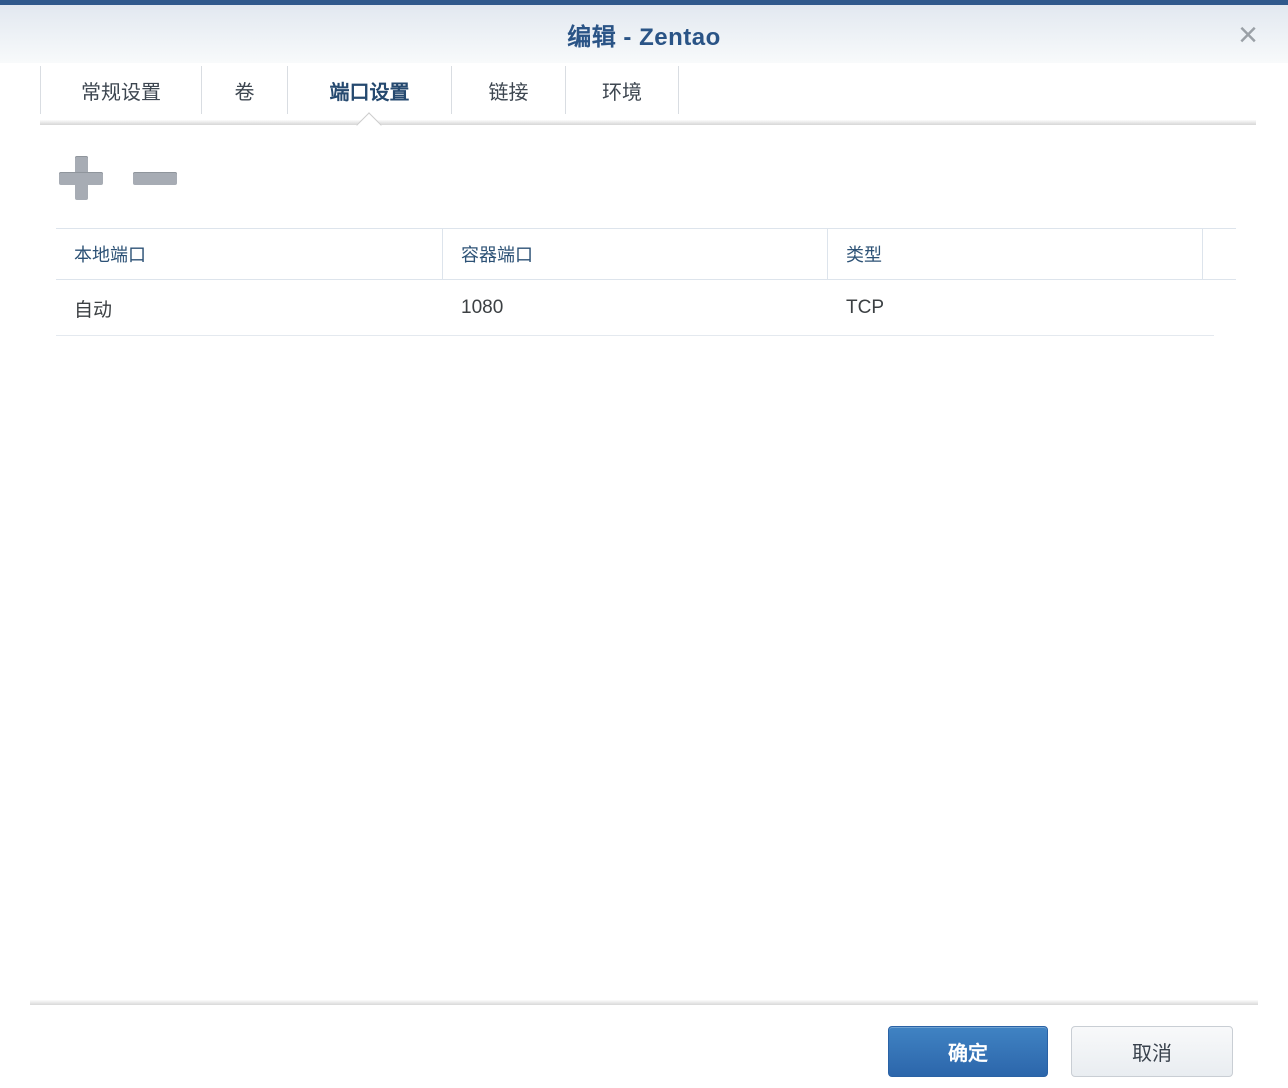 Image resolution: width=1288 pixels, height=1088 pixels. I want to click on minus-icon, so click(155, 178).